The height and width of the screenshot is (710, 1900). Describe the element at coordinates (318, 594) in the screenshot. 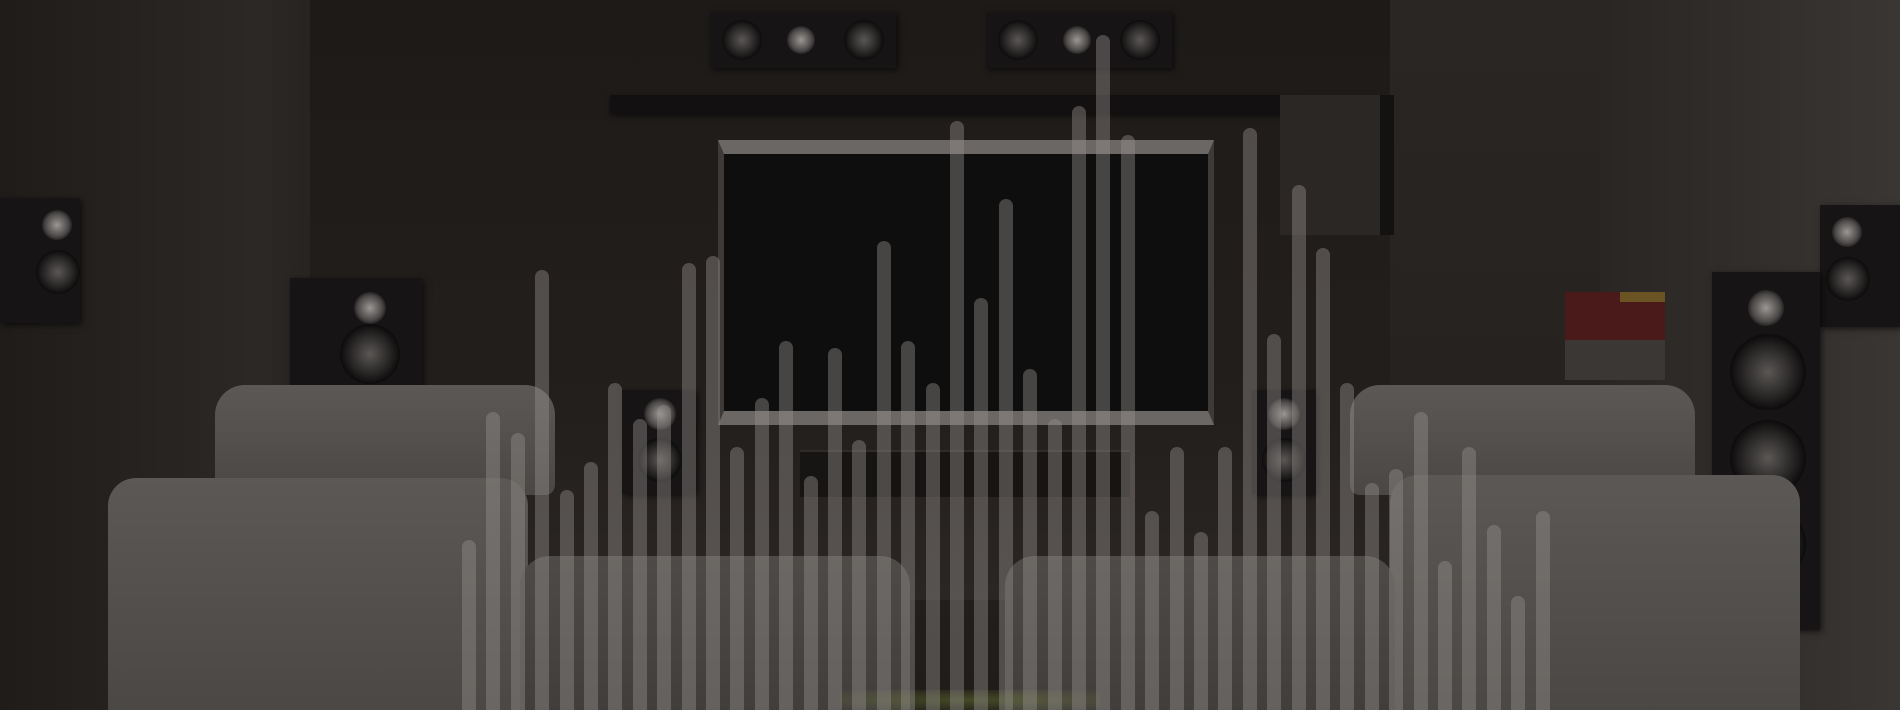

I see `sofa-left` at that location.